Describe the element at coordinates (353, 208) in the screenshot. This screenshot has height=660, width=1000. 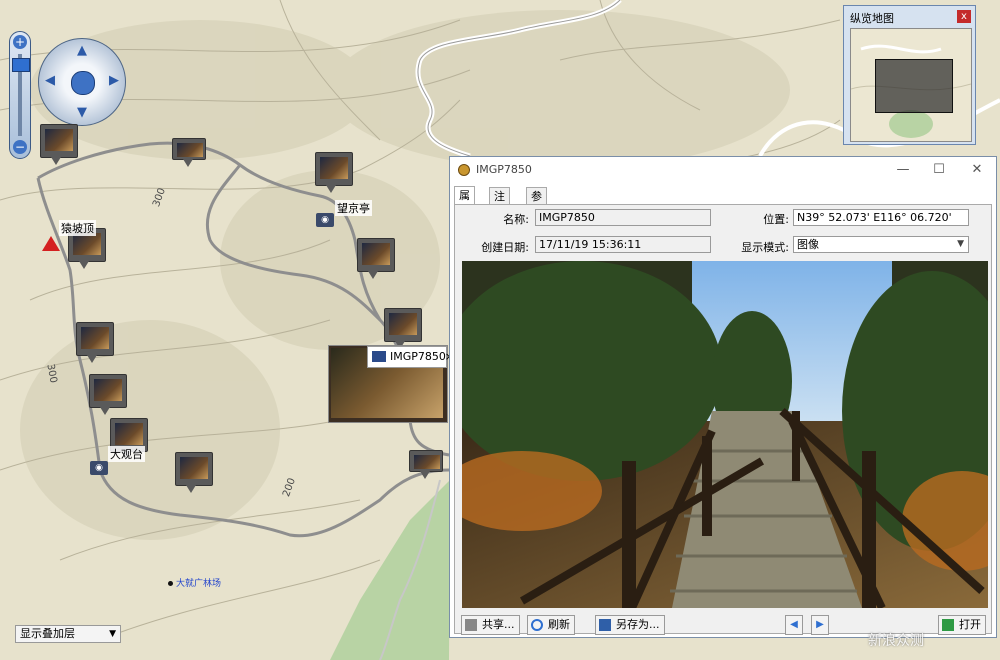
I see `pavilion-label: 望京亭` at that location.